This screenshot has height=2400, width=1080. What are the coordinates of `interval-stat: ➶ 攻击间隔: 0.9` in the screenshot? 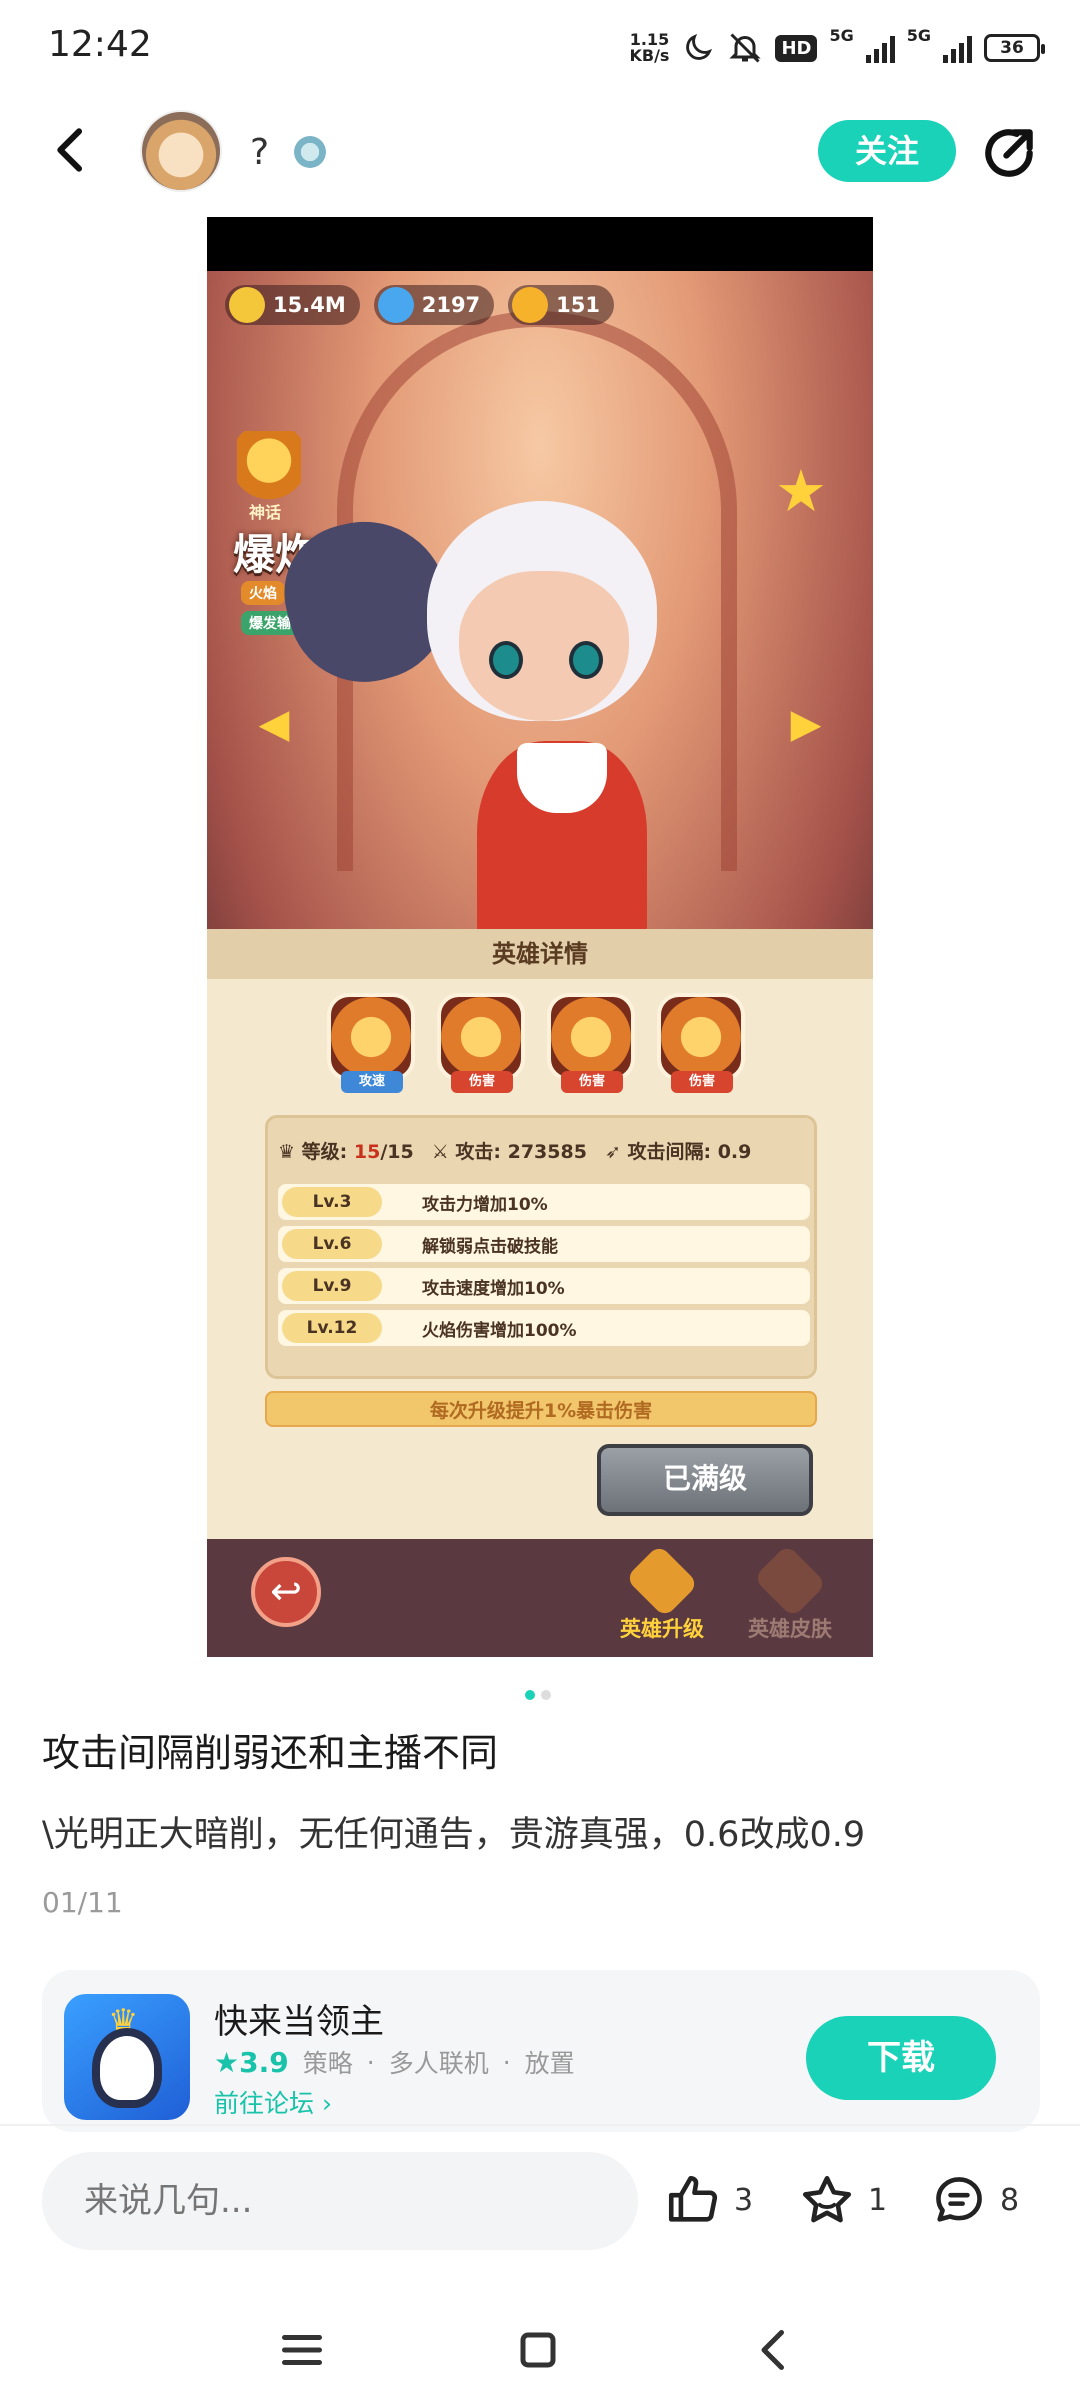 It's located at (678, 1151).